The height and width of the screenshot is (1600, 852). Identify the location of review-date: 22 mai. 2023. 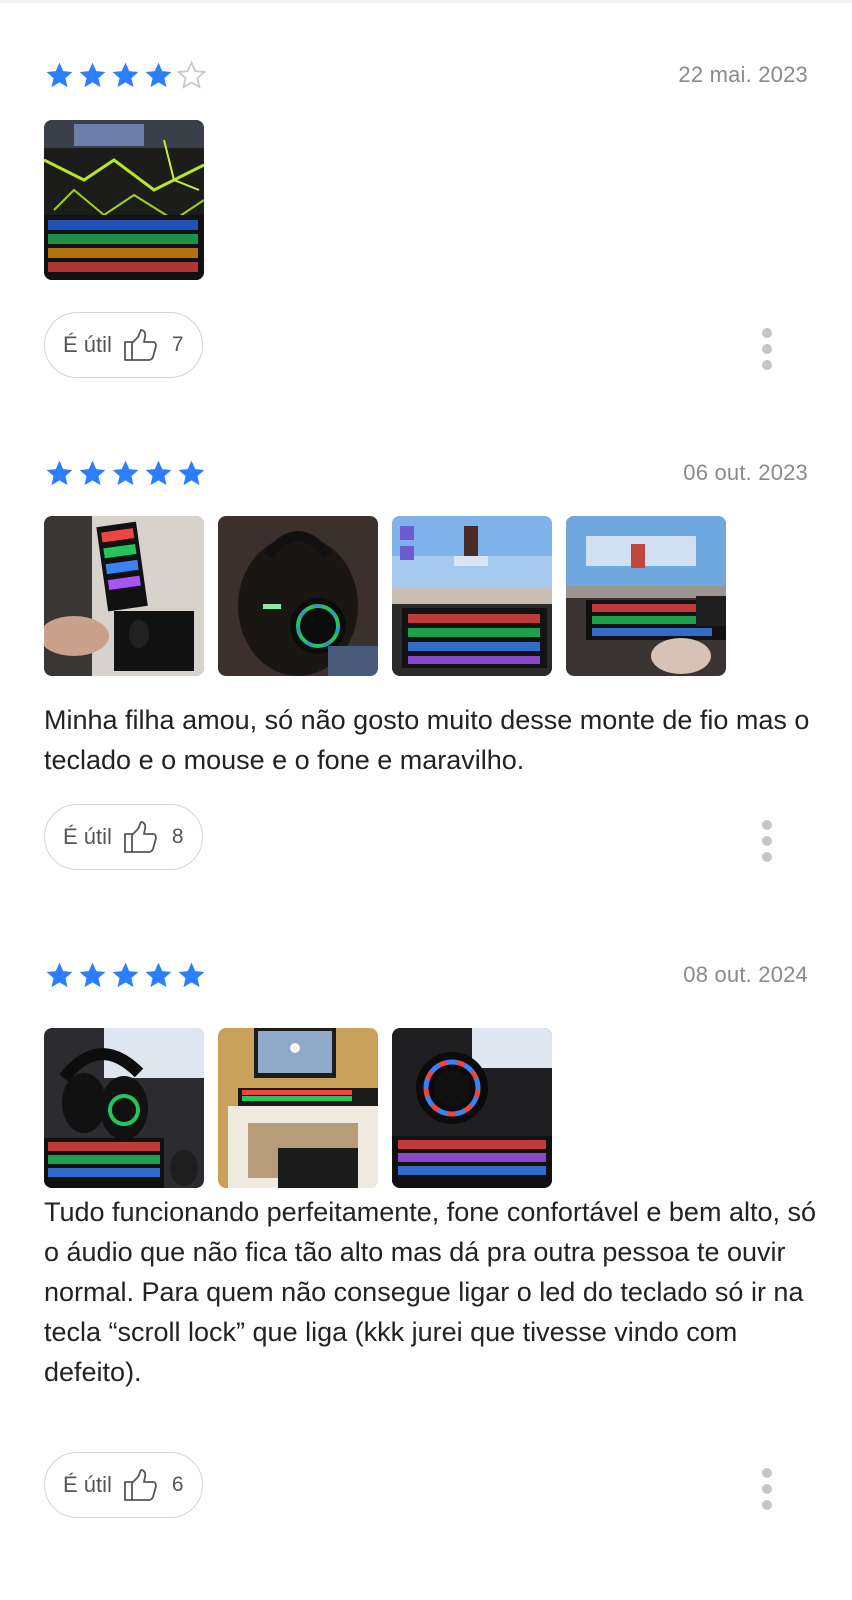
(743, 74).